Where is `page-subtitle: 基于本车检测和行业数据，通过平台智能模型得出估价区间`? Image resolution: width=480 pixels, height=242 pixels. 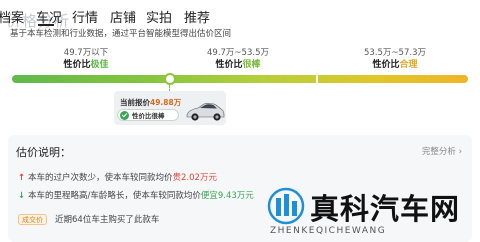 page-subtitle: 基于本车检测和行业数据，通过平台智能模型得出估价区间 is located at coordinates (121, 34).